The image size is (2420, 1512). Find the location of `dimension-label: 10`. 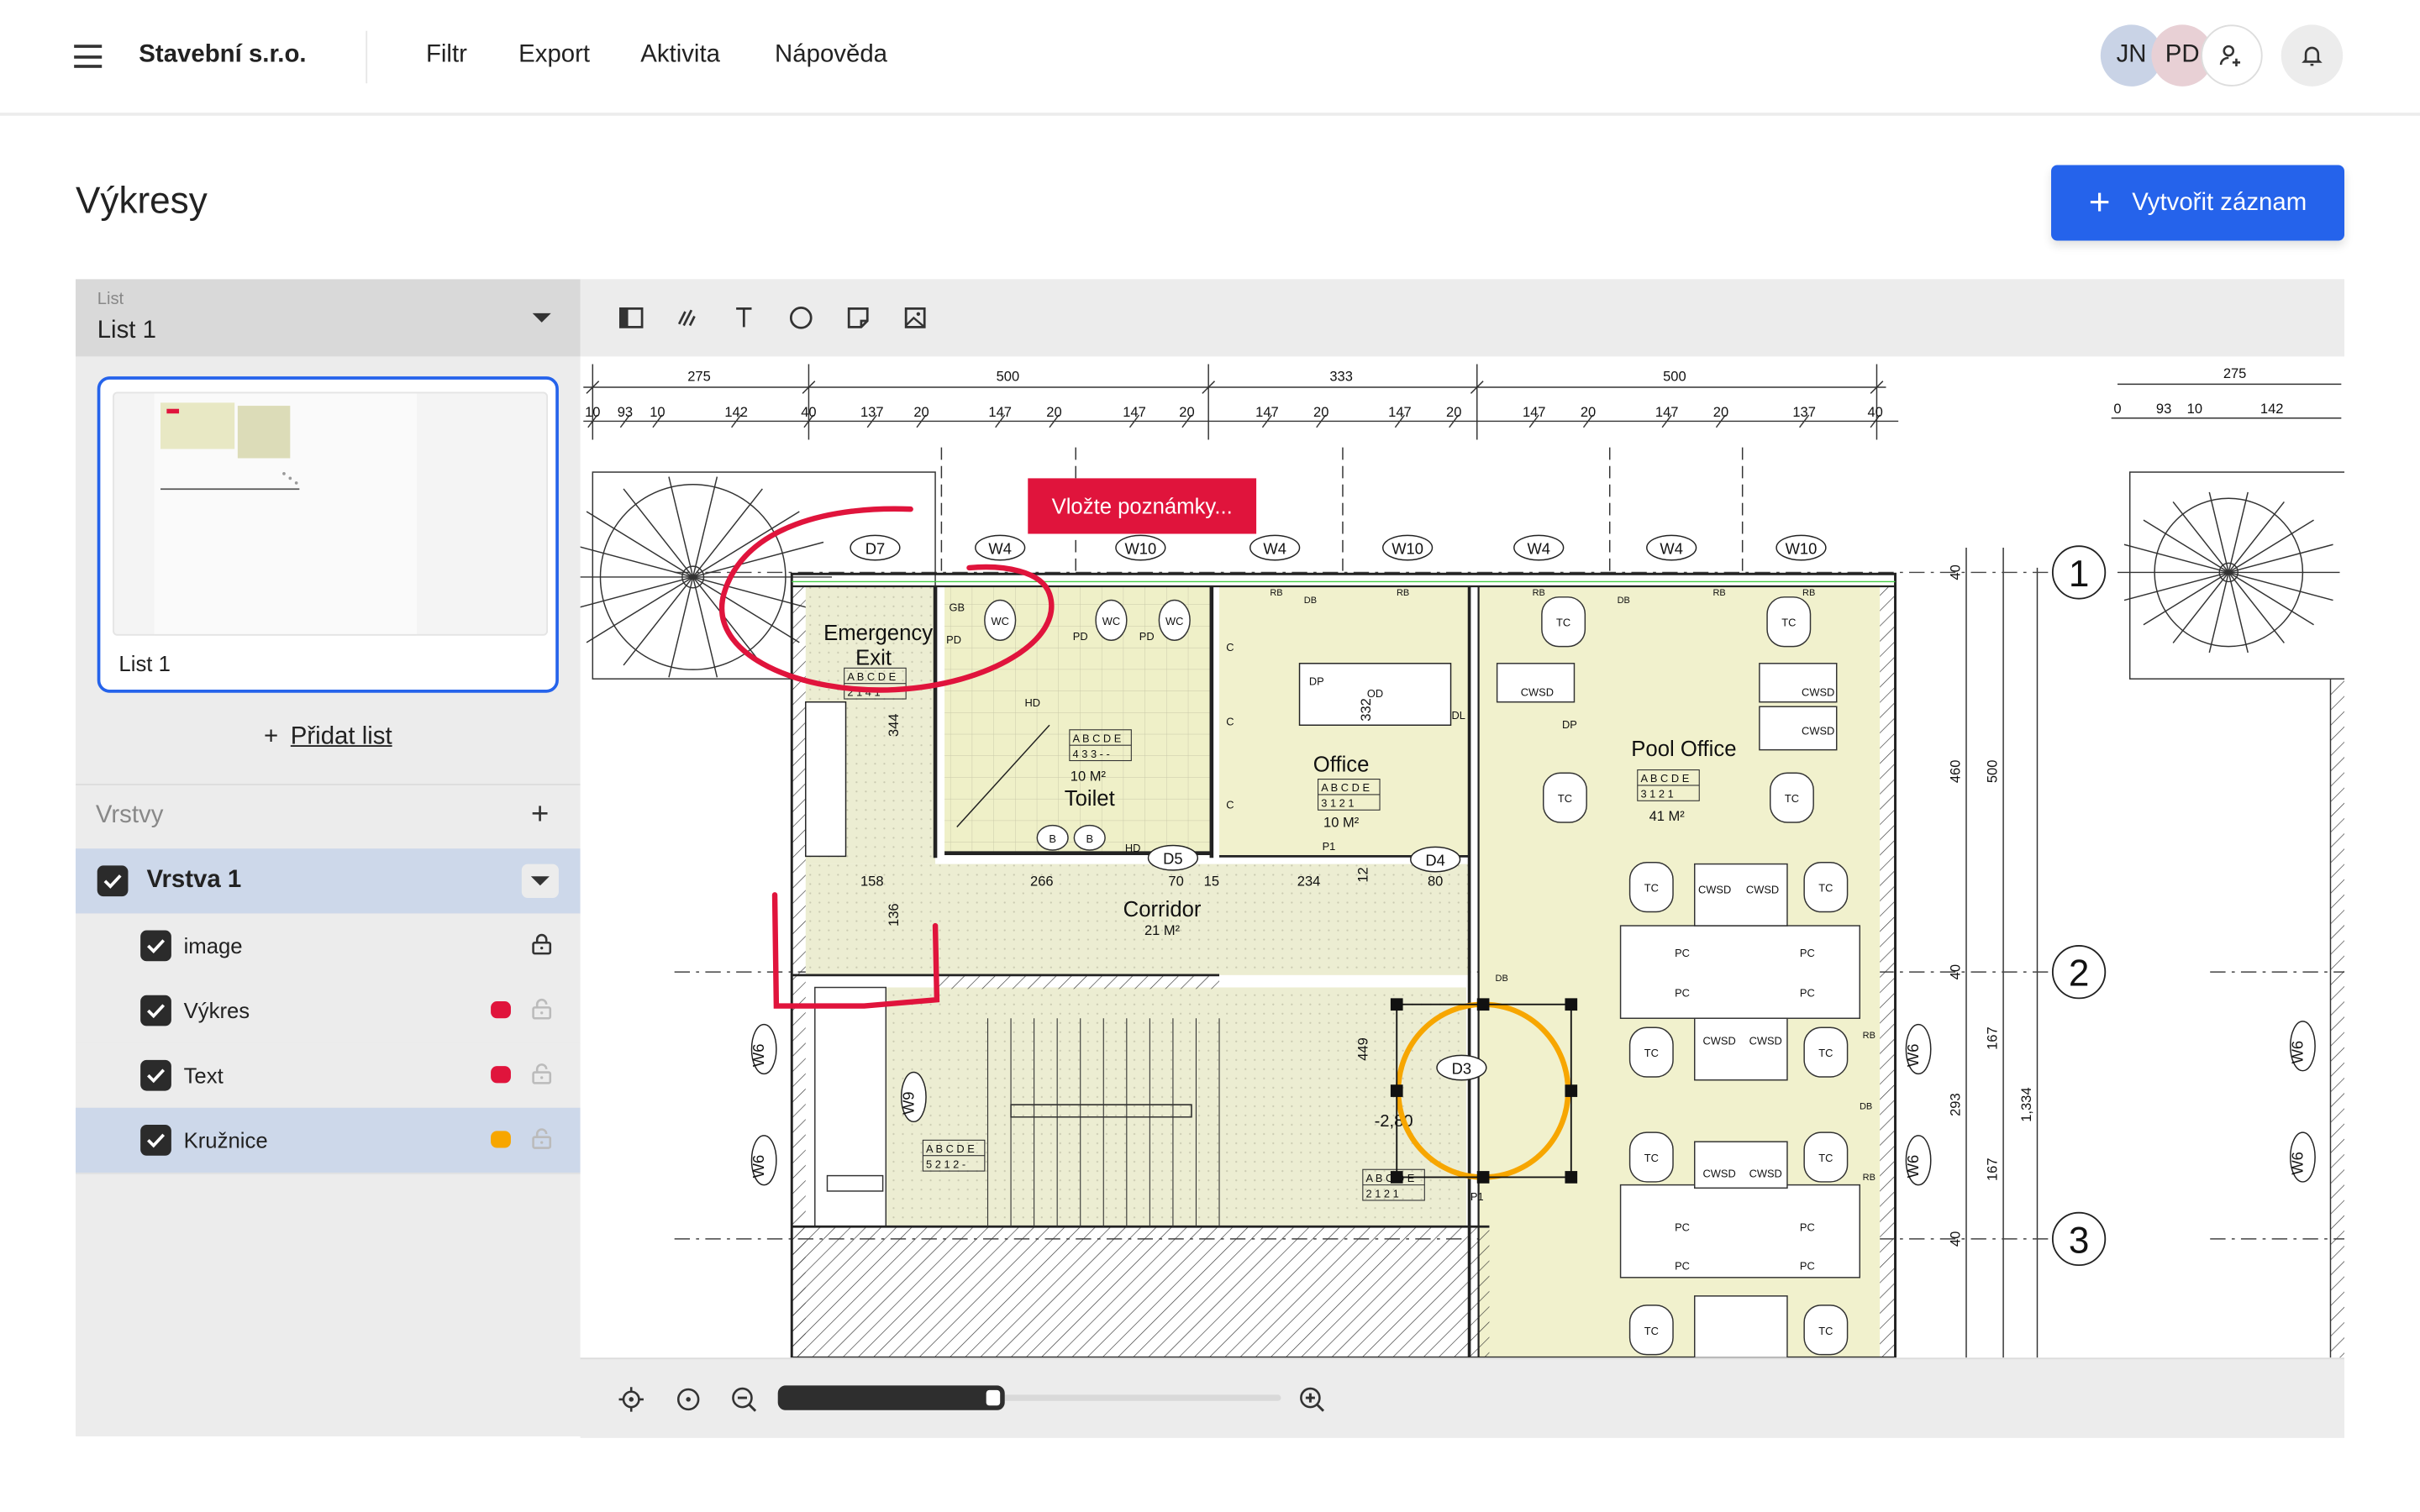

dimension-label: 10 is located at coordinates (658, 412).